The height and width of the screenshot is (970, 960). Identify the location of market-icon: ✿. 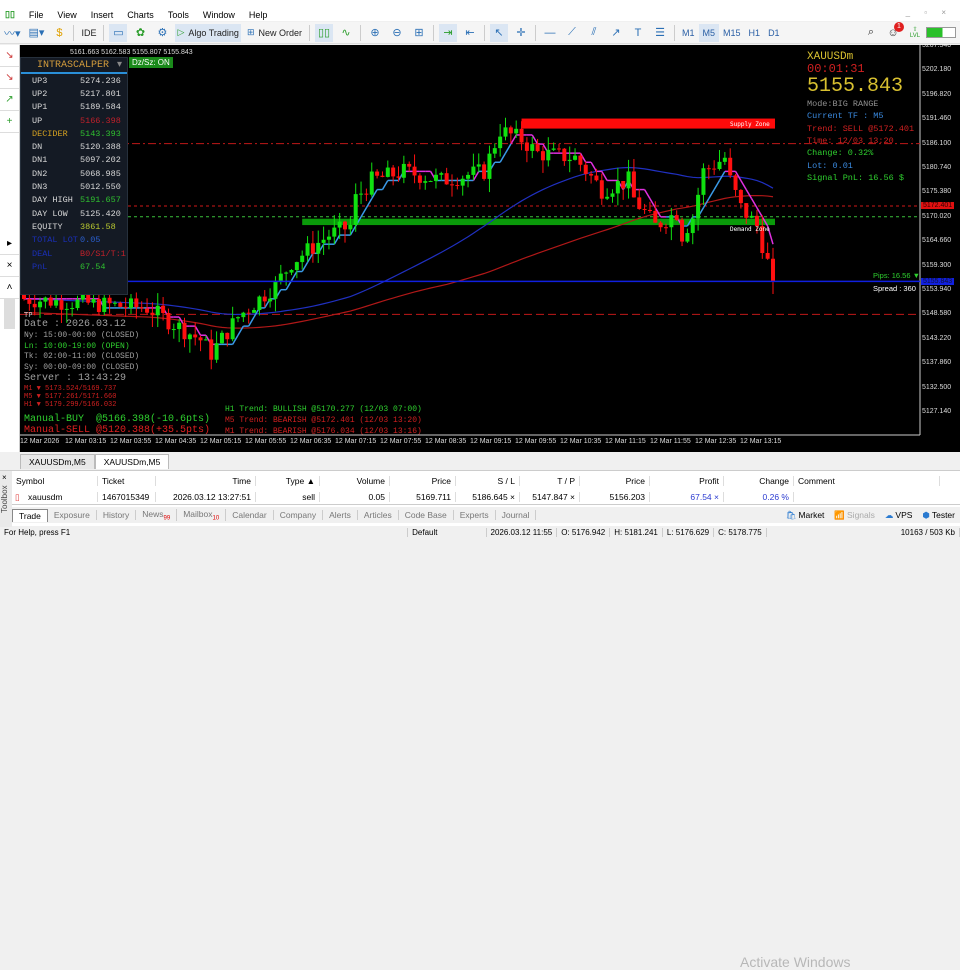
(140, 33).